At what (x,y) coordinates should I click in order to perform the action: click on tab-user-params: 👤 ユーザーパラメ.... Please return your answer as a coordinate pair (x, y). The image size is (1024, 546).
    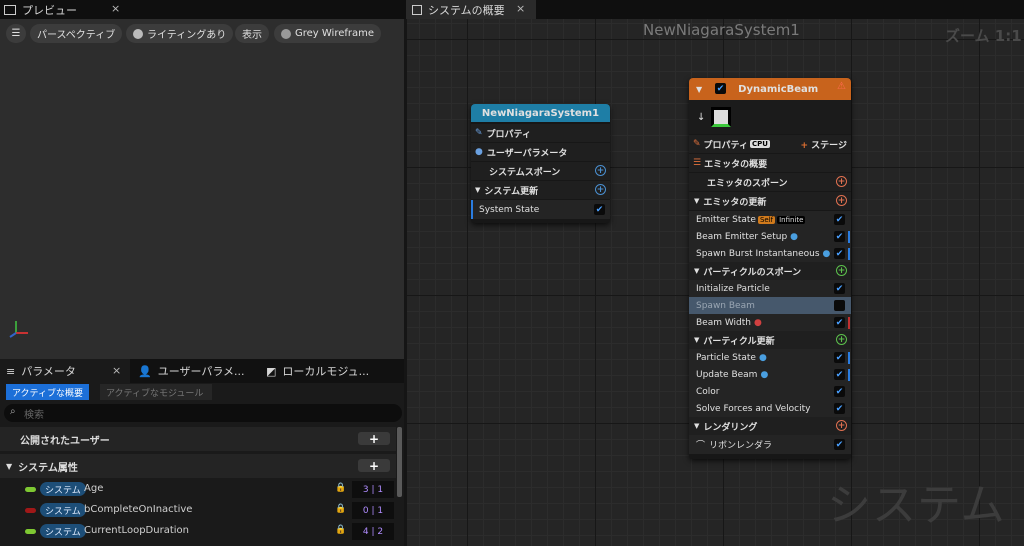
    Looking at the image, I should click on (191, 371).